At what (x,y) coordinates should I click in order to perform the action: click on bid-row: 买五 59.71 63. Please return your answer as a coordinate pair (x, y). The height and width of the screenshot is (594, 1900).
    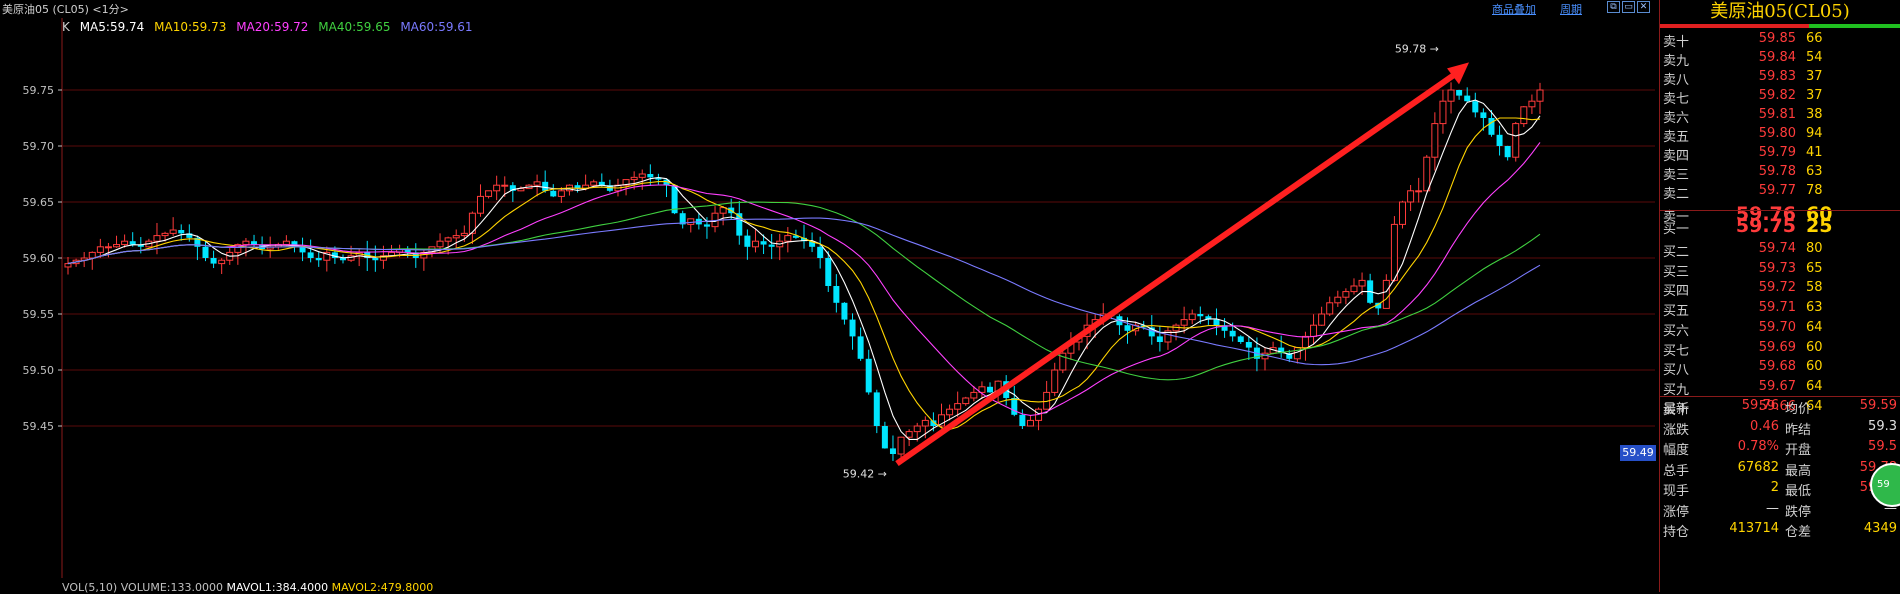
    Looking at the image, I should click on (1780, 310).